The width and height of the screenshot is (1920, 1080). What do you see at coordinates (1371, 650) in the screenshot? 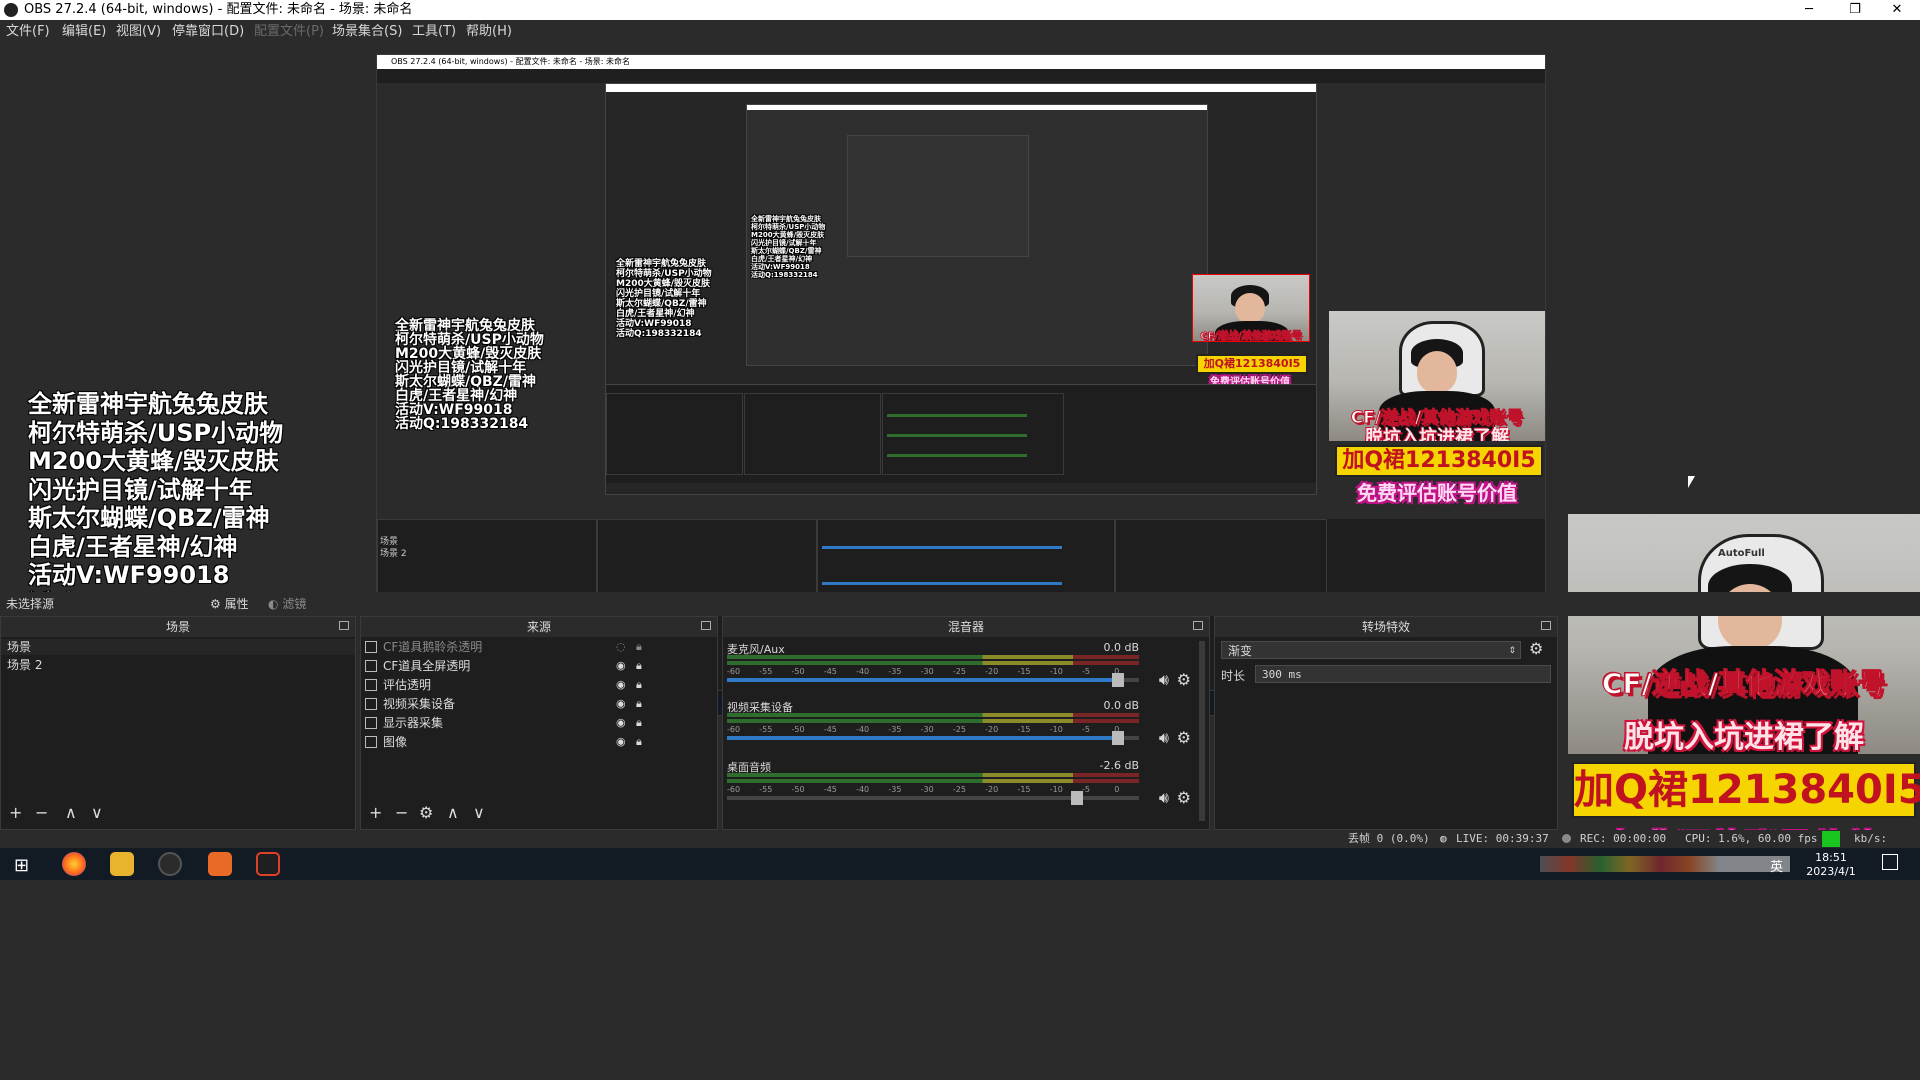
I see `transition-select: 渐变 ⇕` at bounding box center [1371, 650].